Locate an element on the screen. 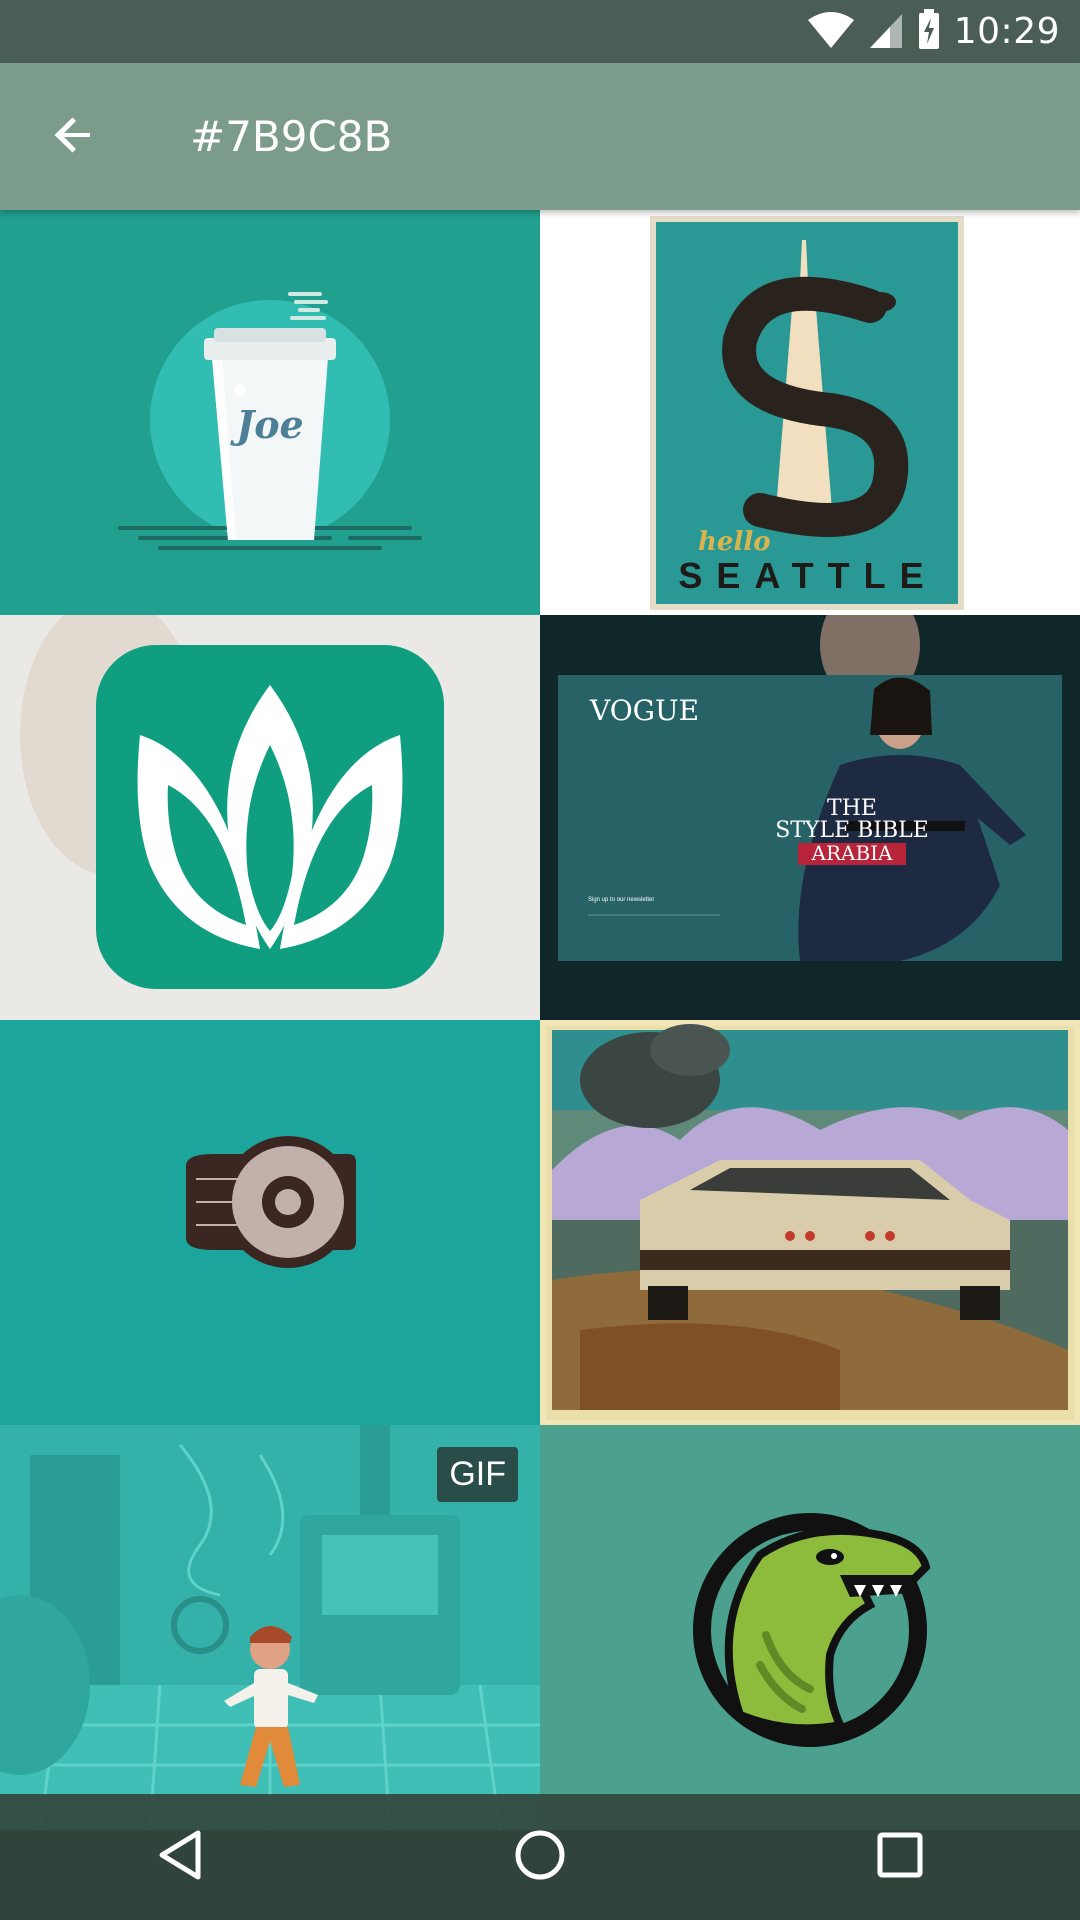 This screenshot has width=1080, height=1920. arrow-left-icon is located at coordinates (74, 137).